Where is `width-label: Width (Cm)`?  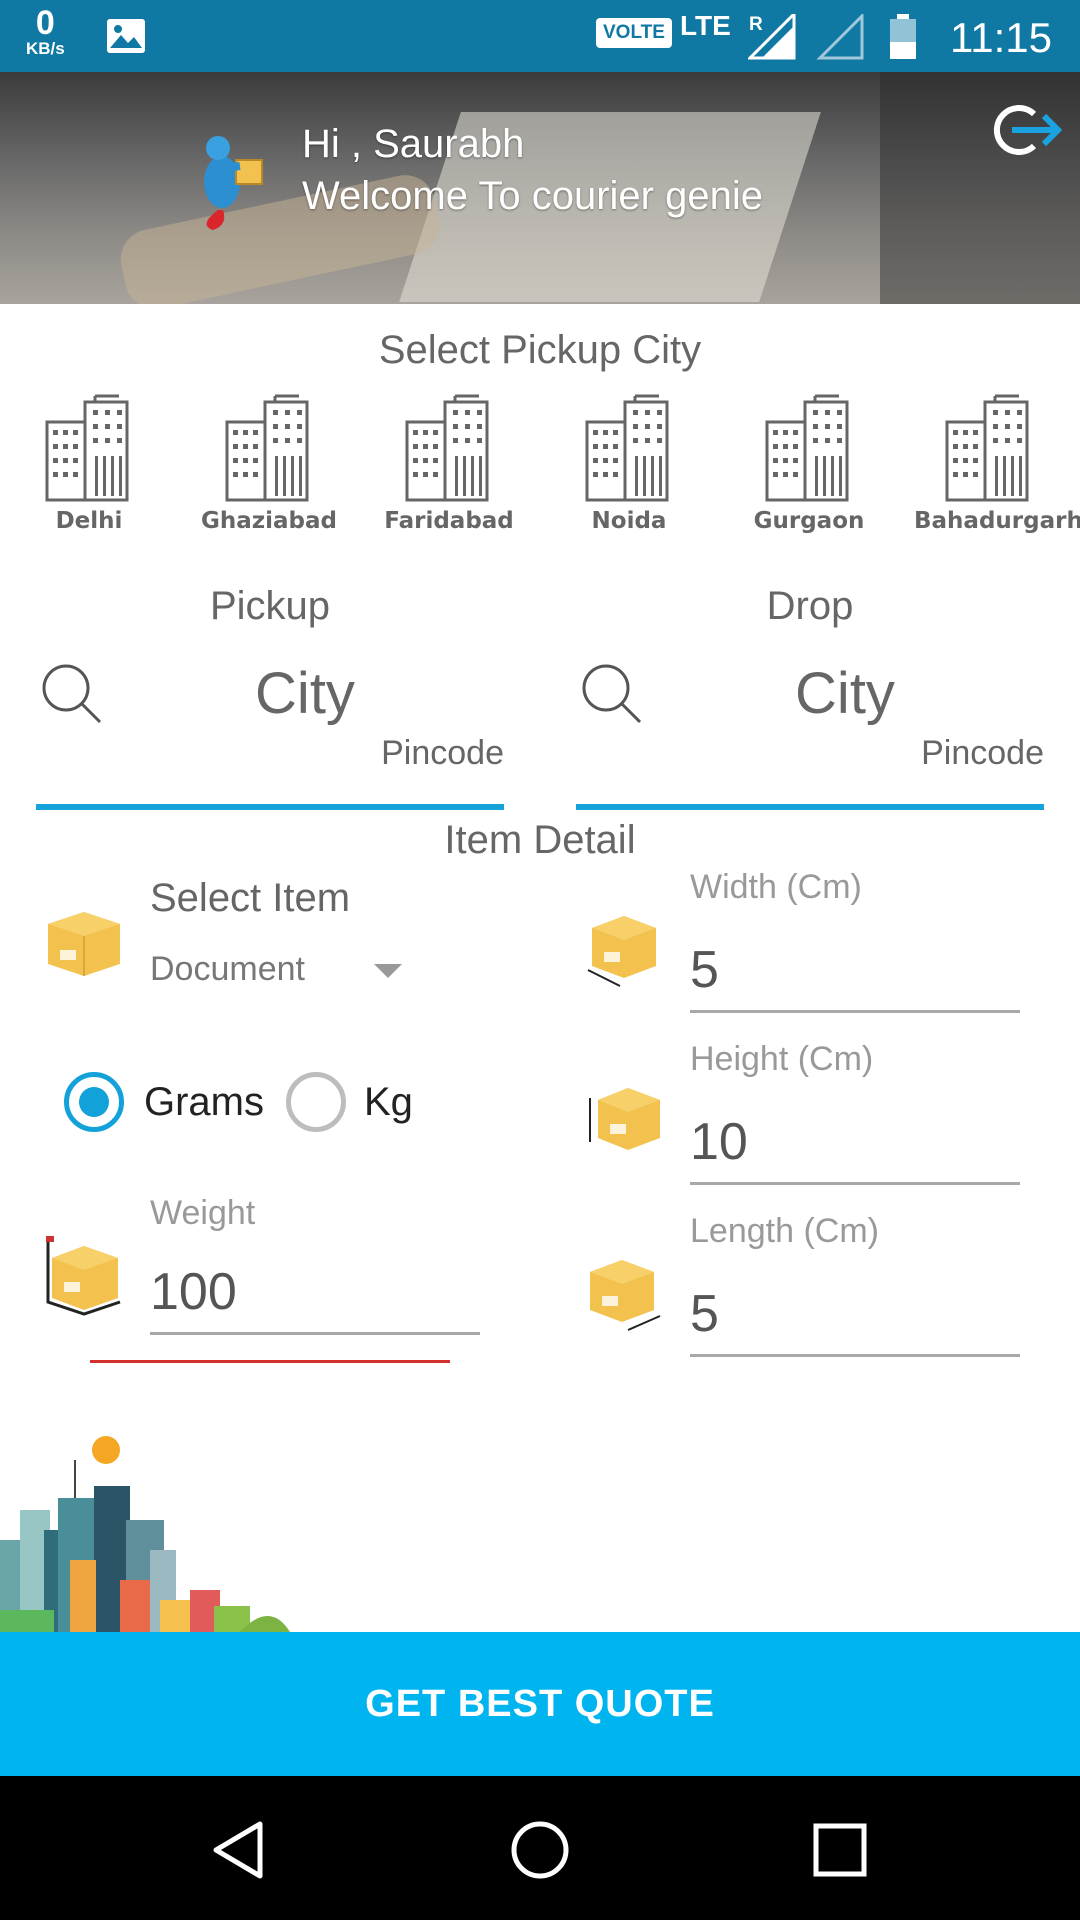
width-label: Width (Cm) is located at coordinates (776, 887).